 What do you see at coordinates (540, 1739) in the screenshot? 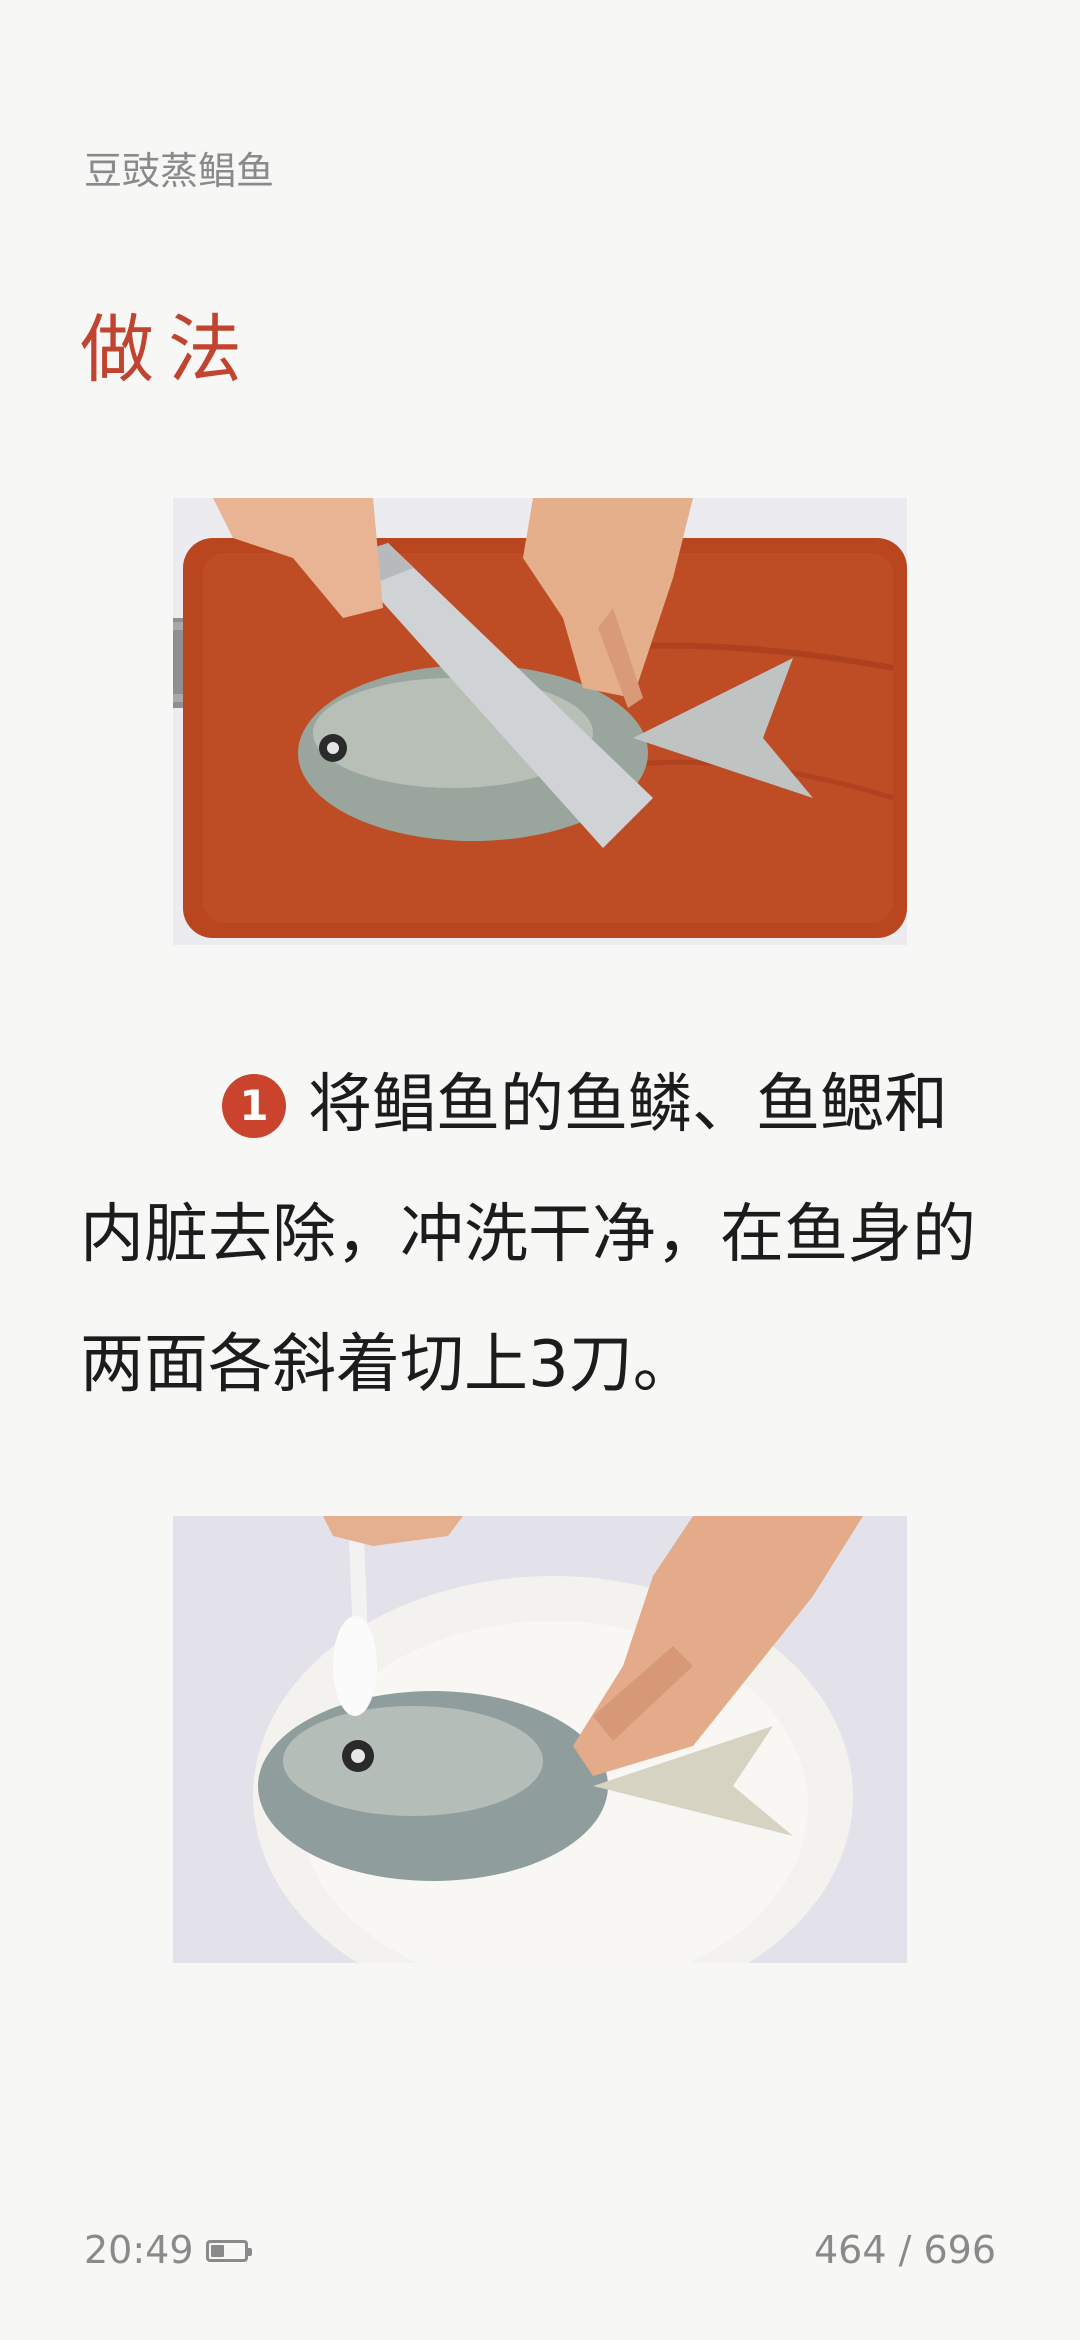
I see `step-photo-salting-fish` at bounding box center [540, 1739].